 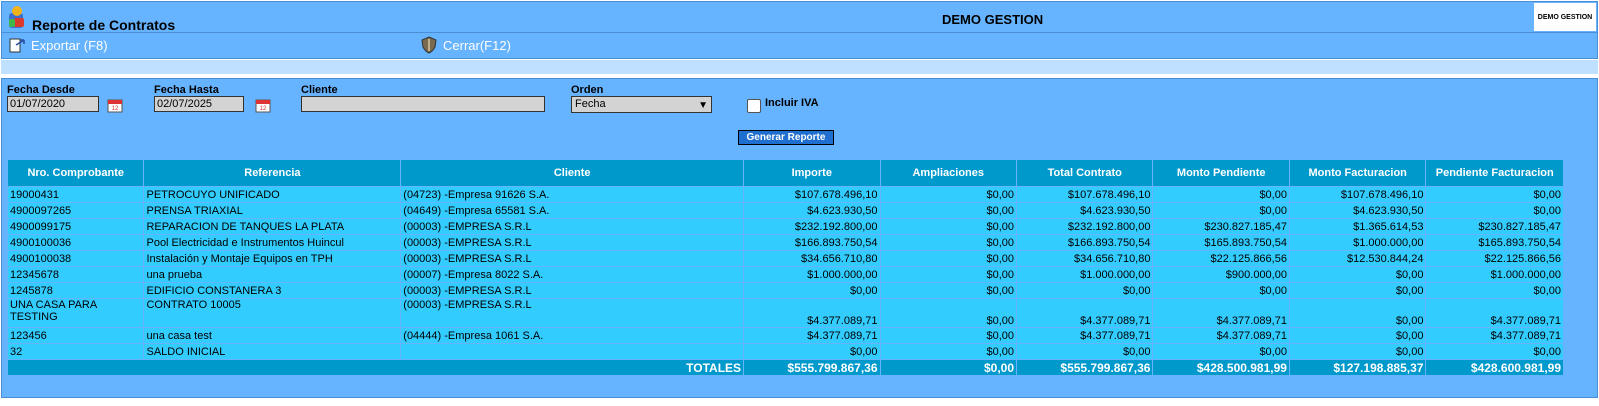 I want to click on cell-total-contrato: $166.893.750,54, so click(x=1085, y=242).